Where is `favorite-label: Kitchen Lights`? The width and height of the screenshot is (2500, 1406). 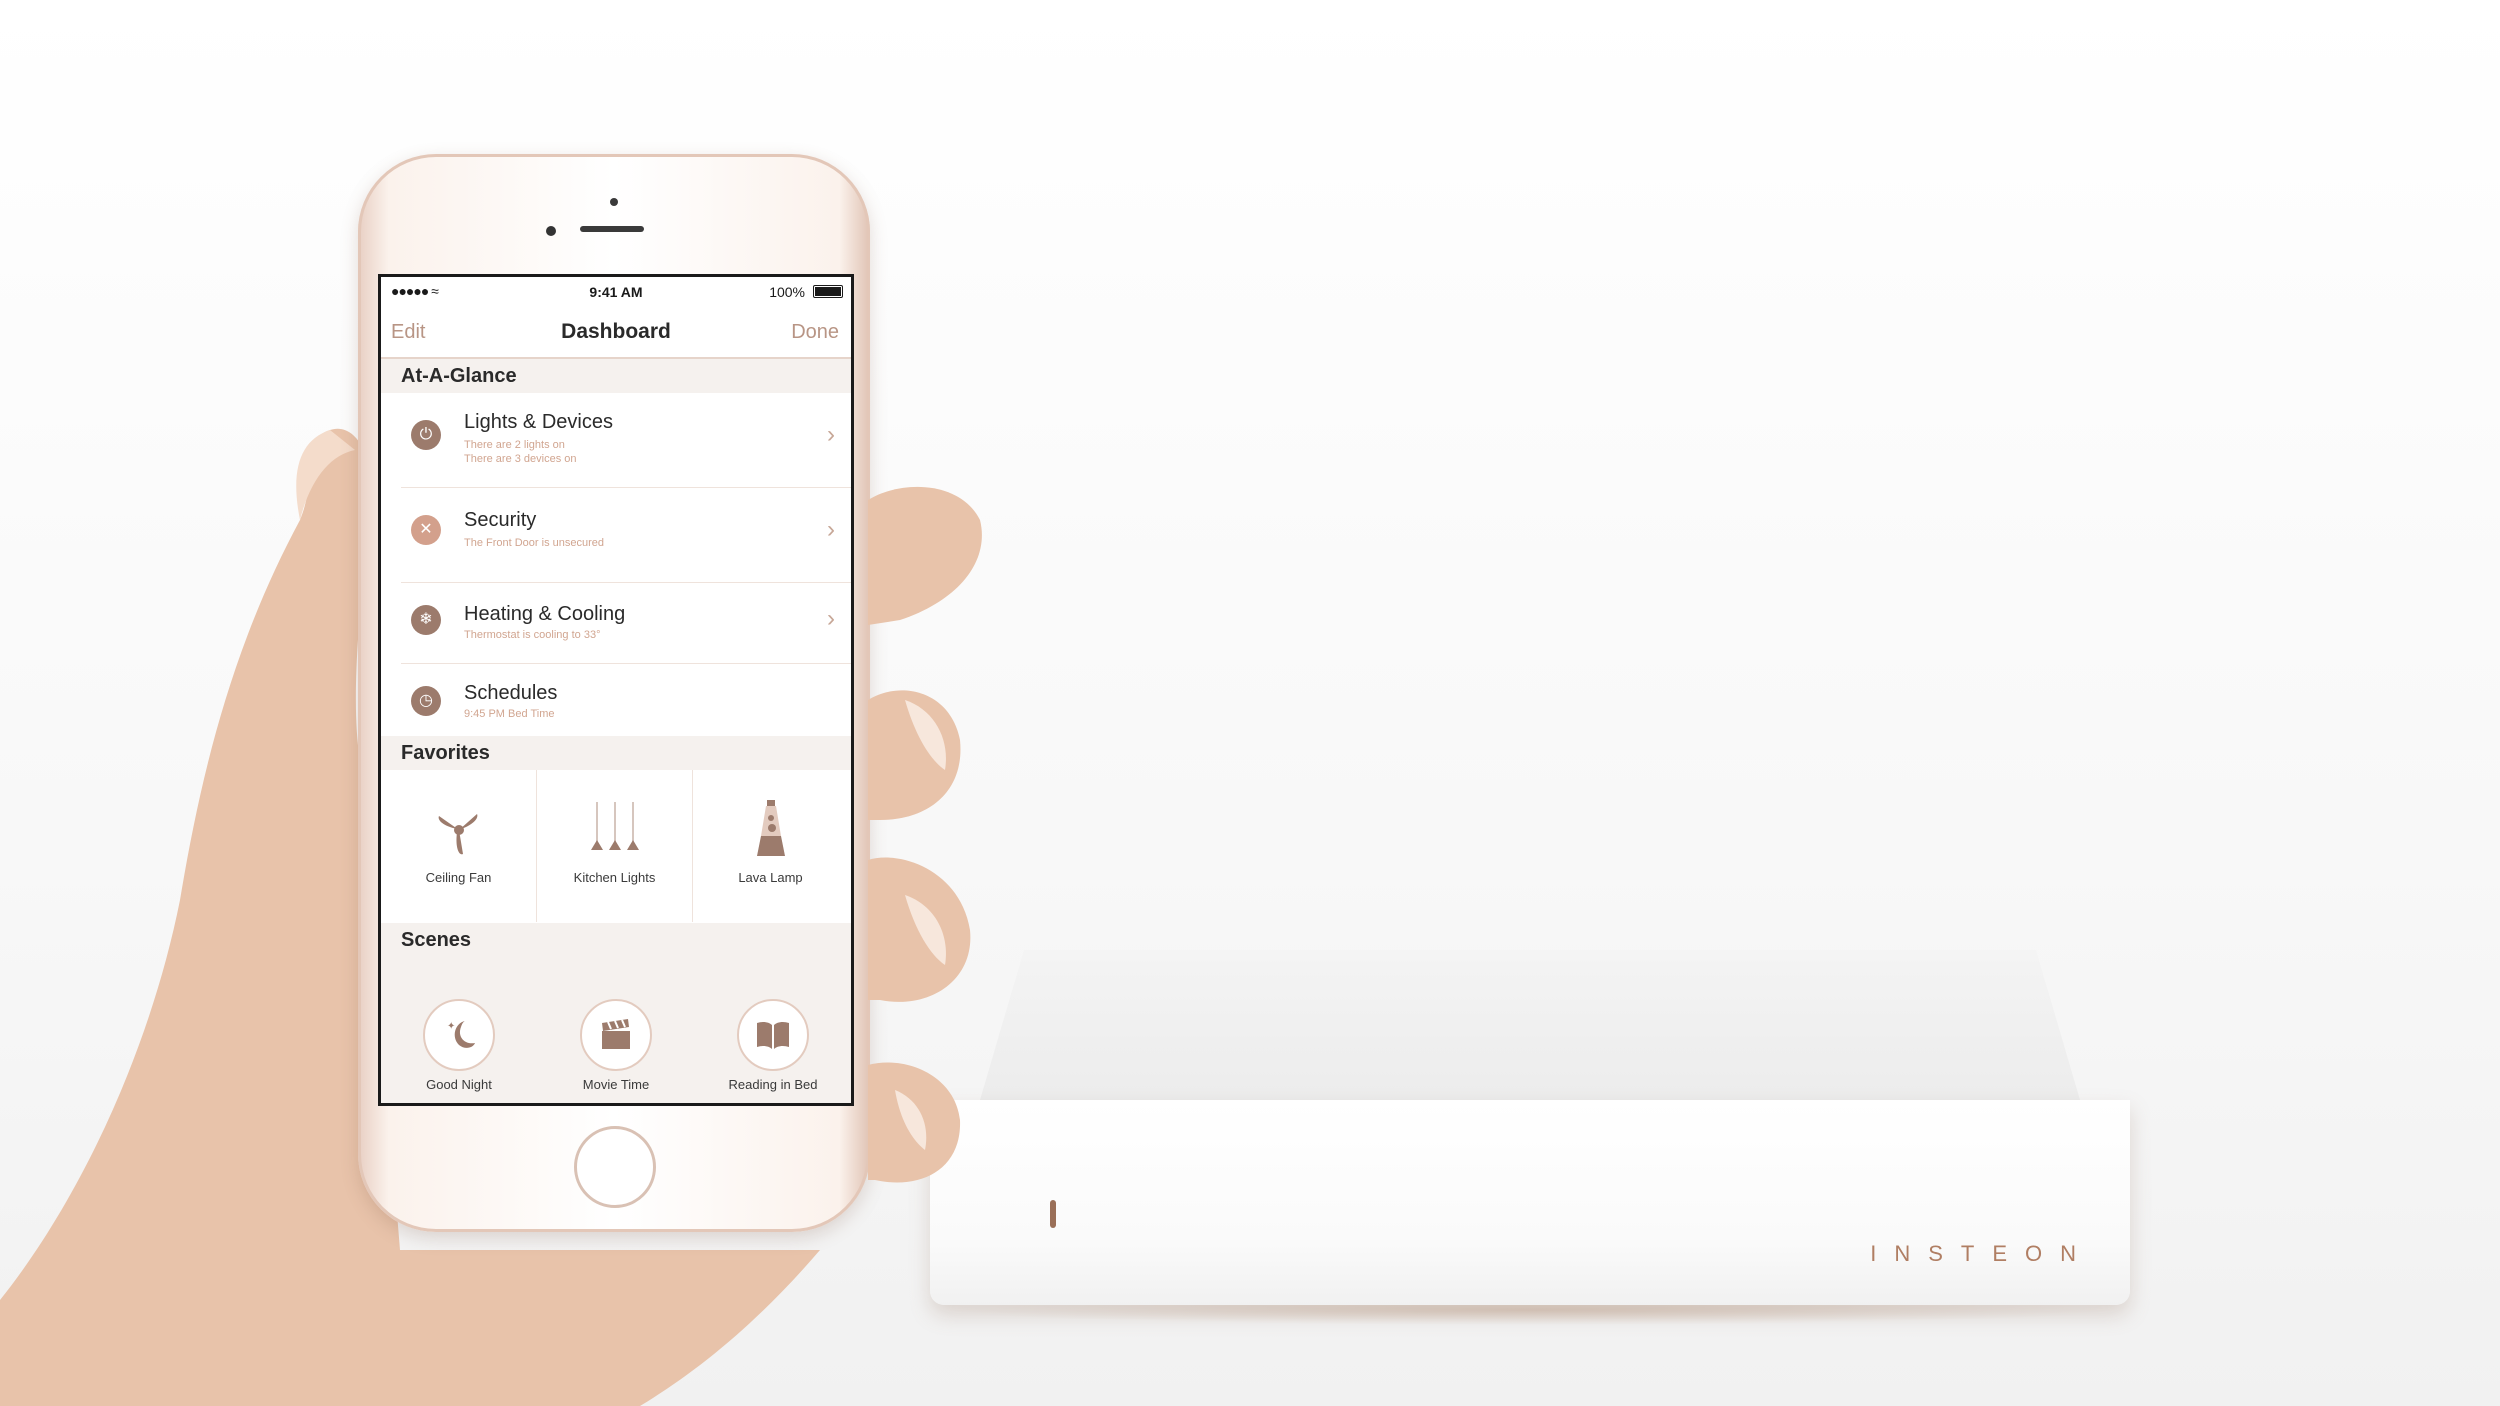 favorite-label: Kitchen Lights is located at coordinates (614, 877).